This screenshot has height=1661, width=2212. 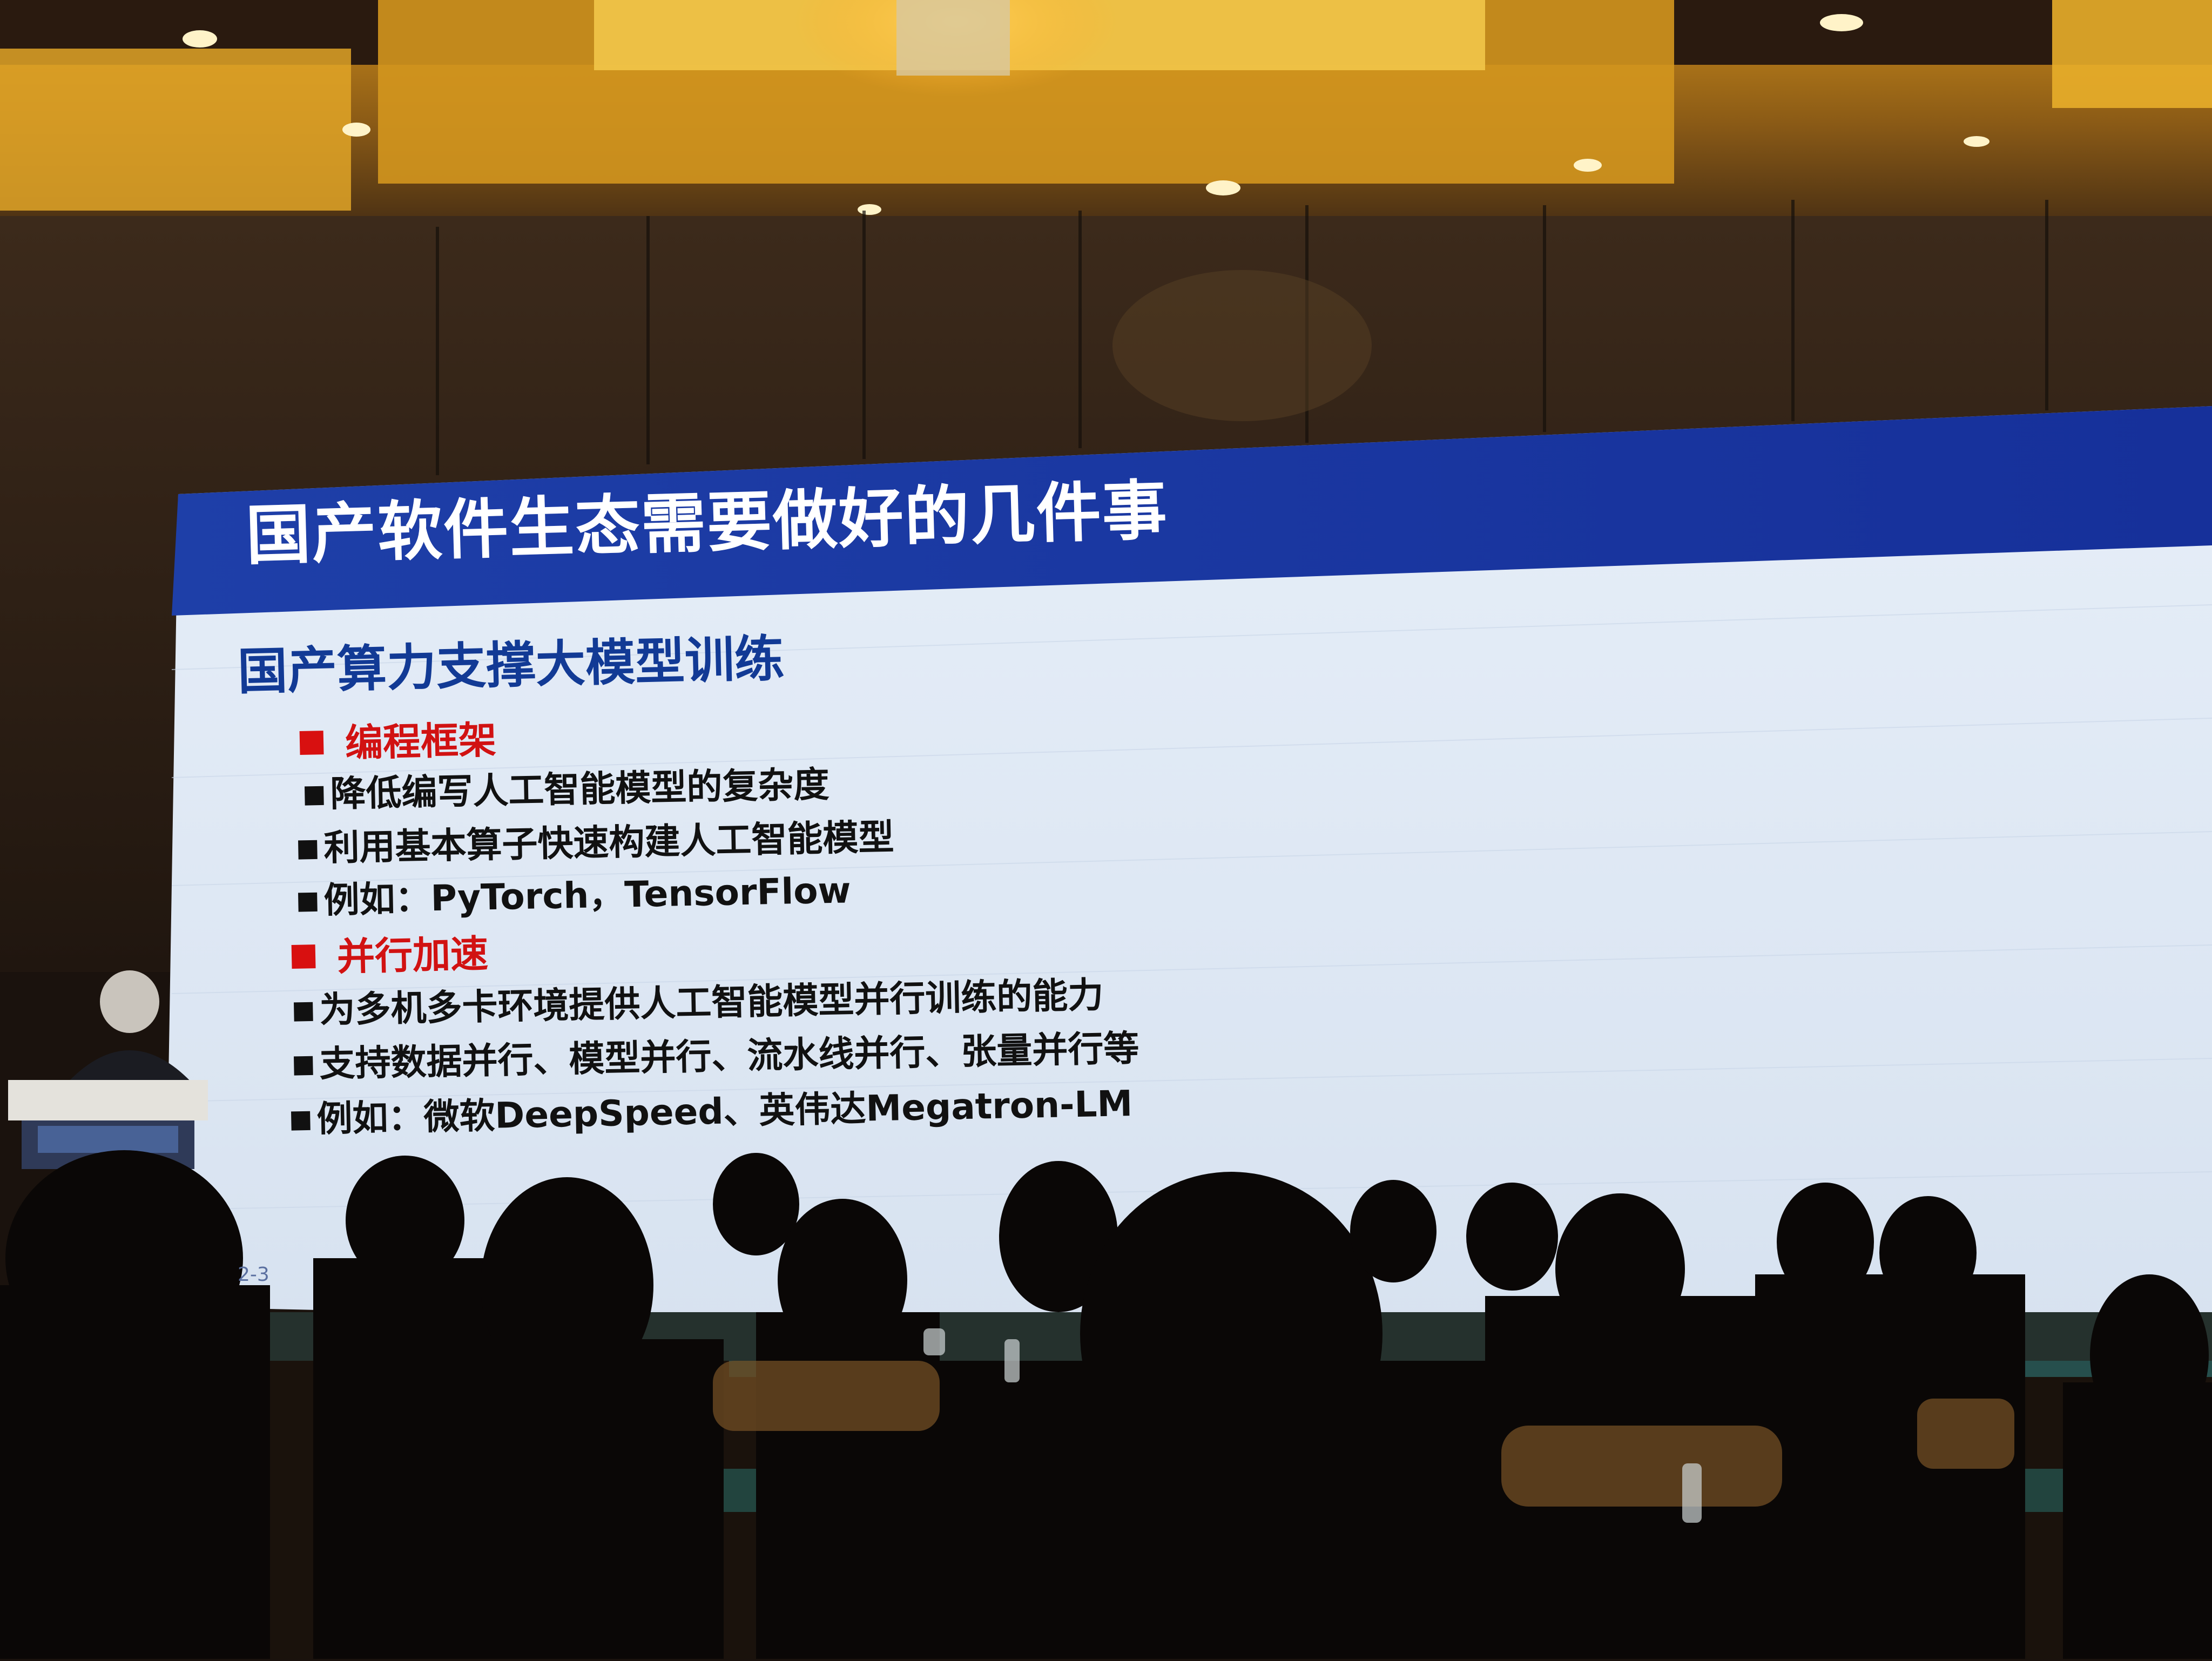 What do you see at coordinates (729, 1056) in the screenshot?
I see `bullet-item-text: 支持数据并行、模型并行、流水线并行、张量并行等` at bounding box center [729, 1056].